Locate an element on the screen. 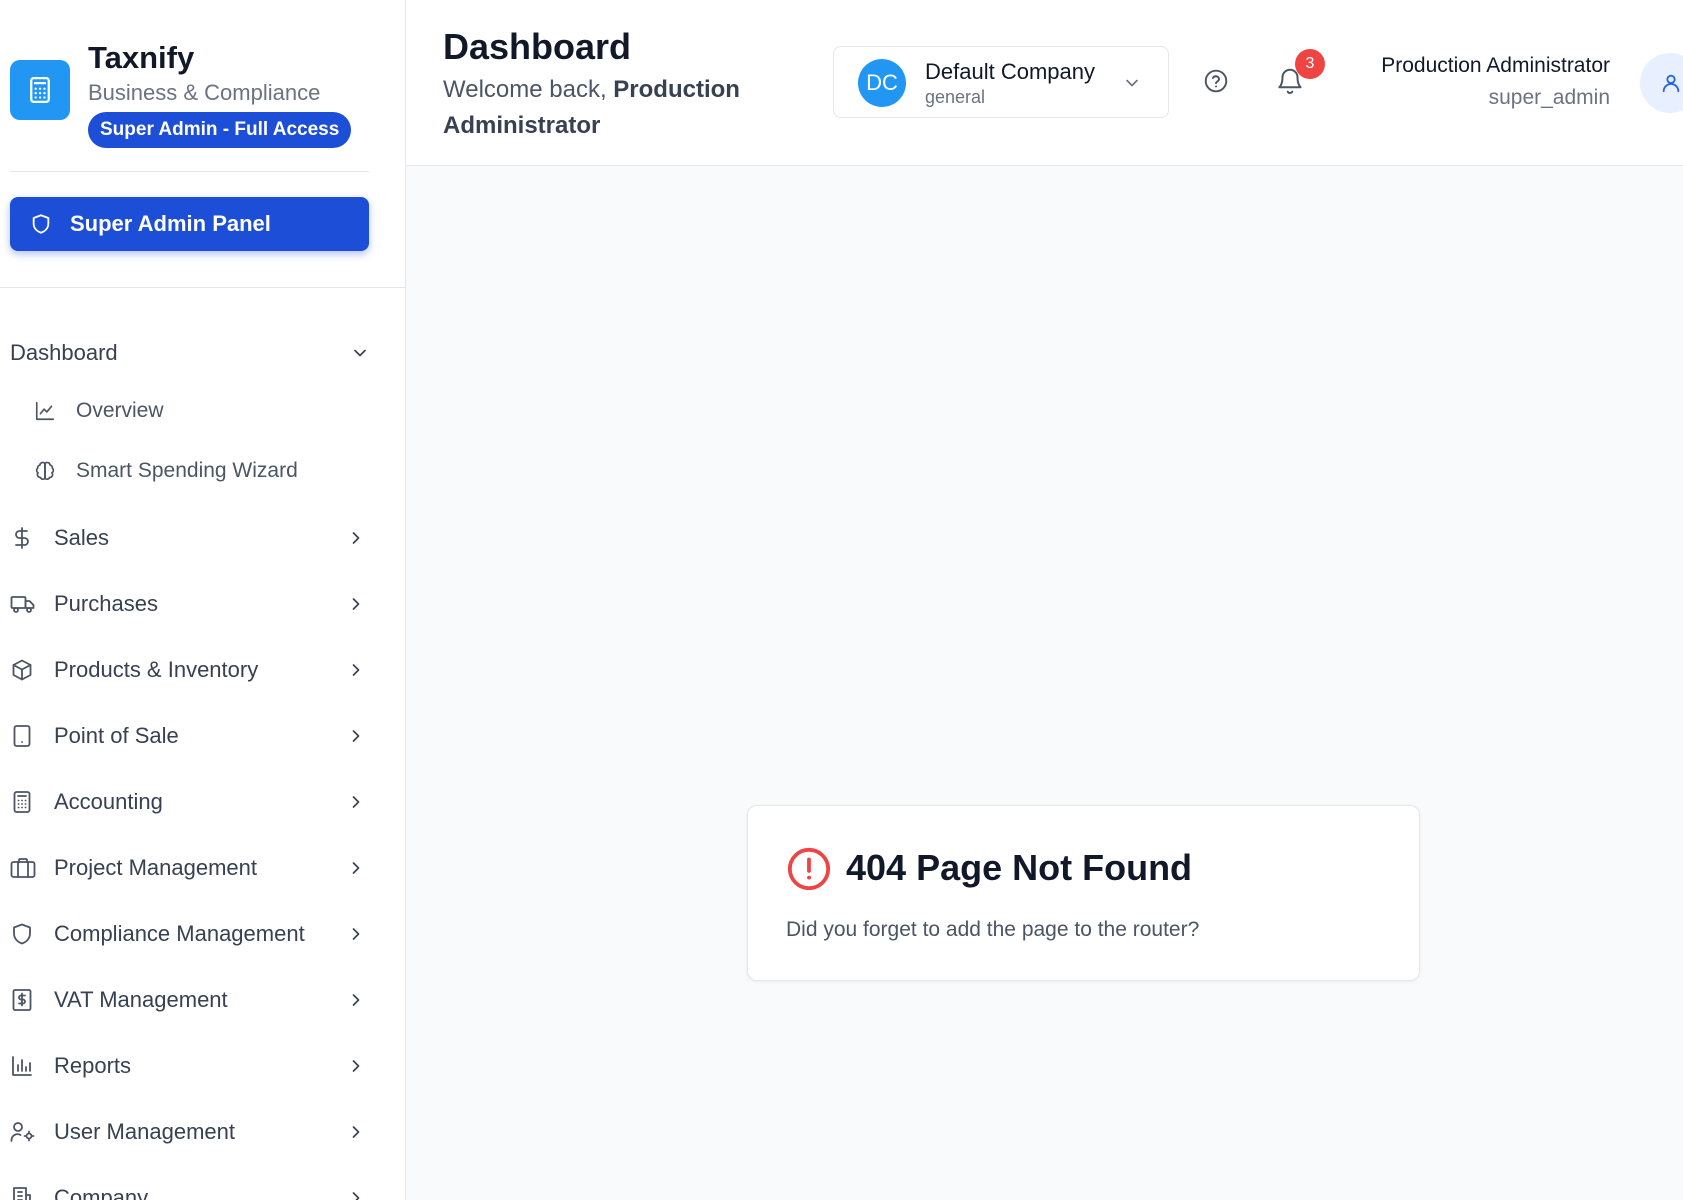  sidebar-item-sales: Sales is located at coordinates (190, 538).